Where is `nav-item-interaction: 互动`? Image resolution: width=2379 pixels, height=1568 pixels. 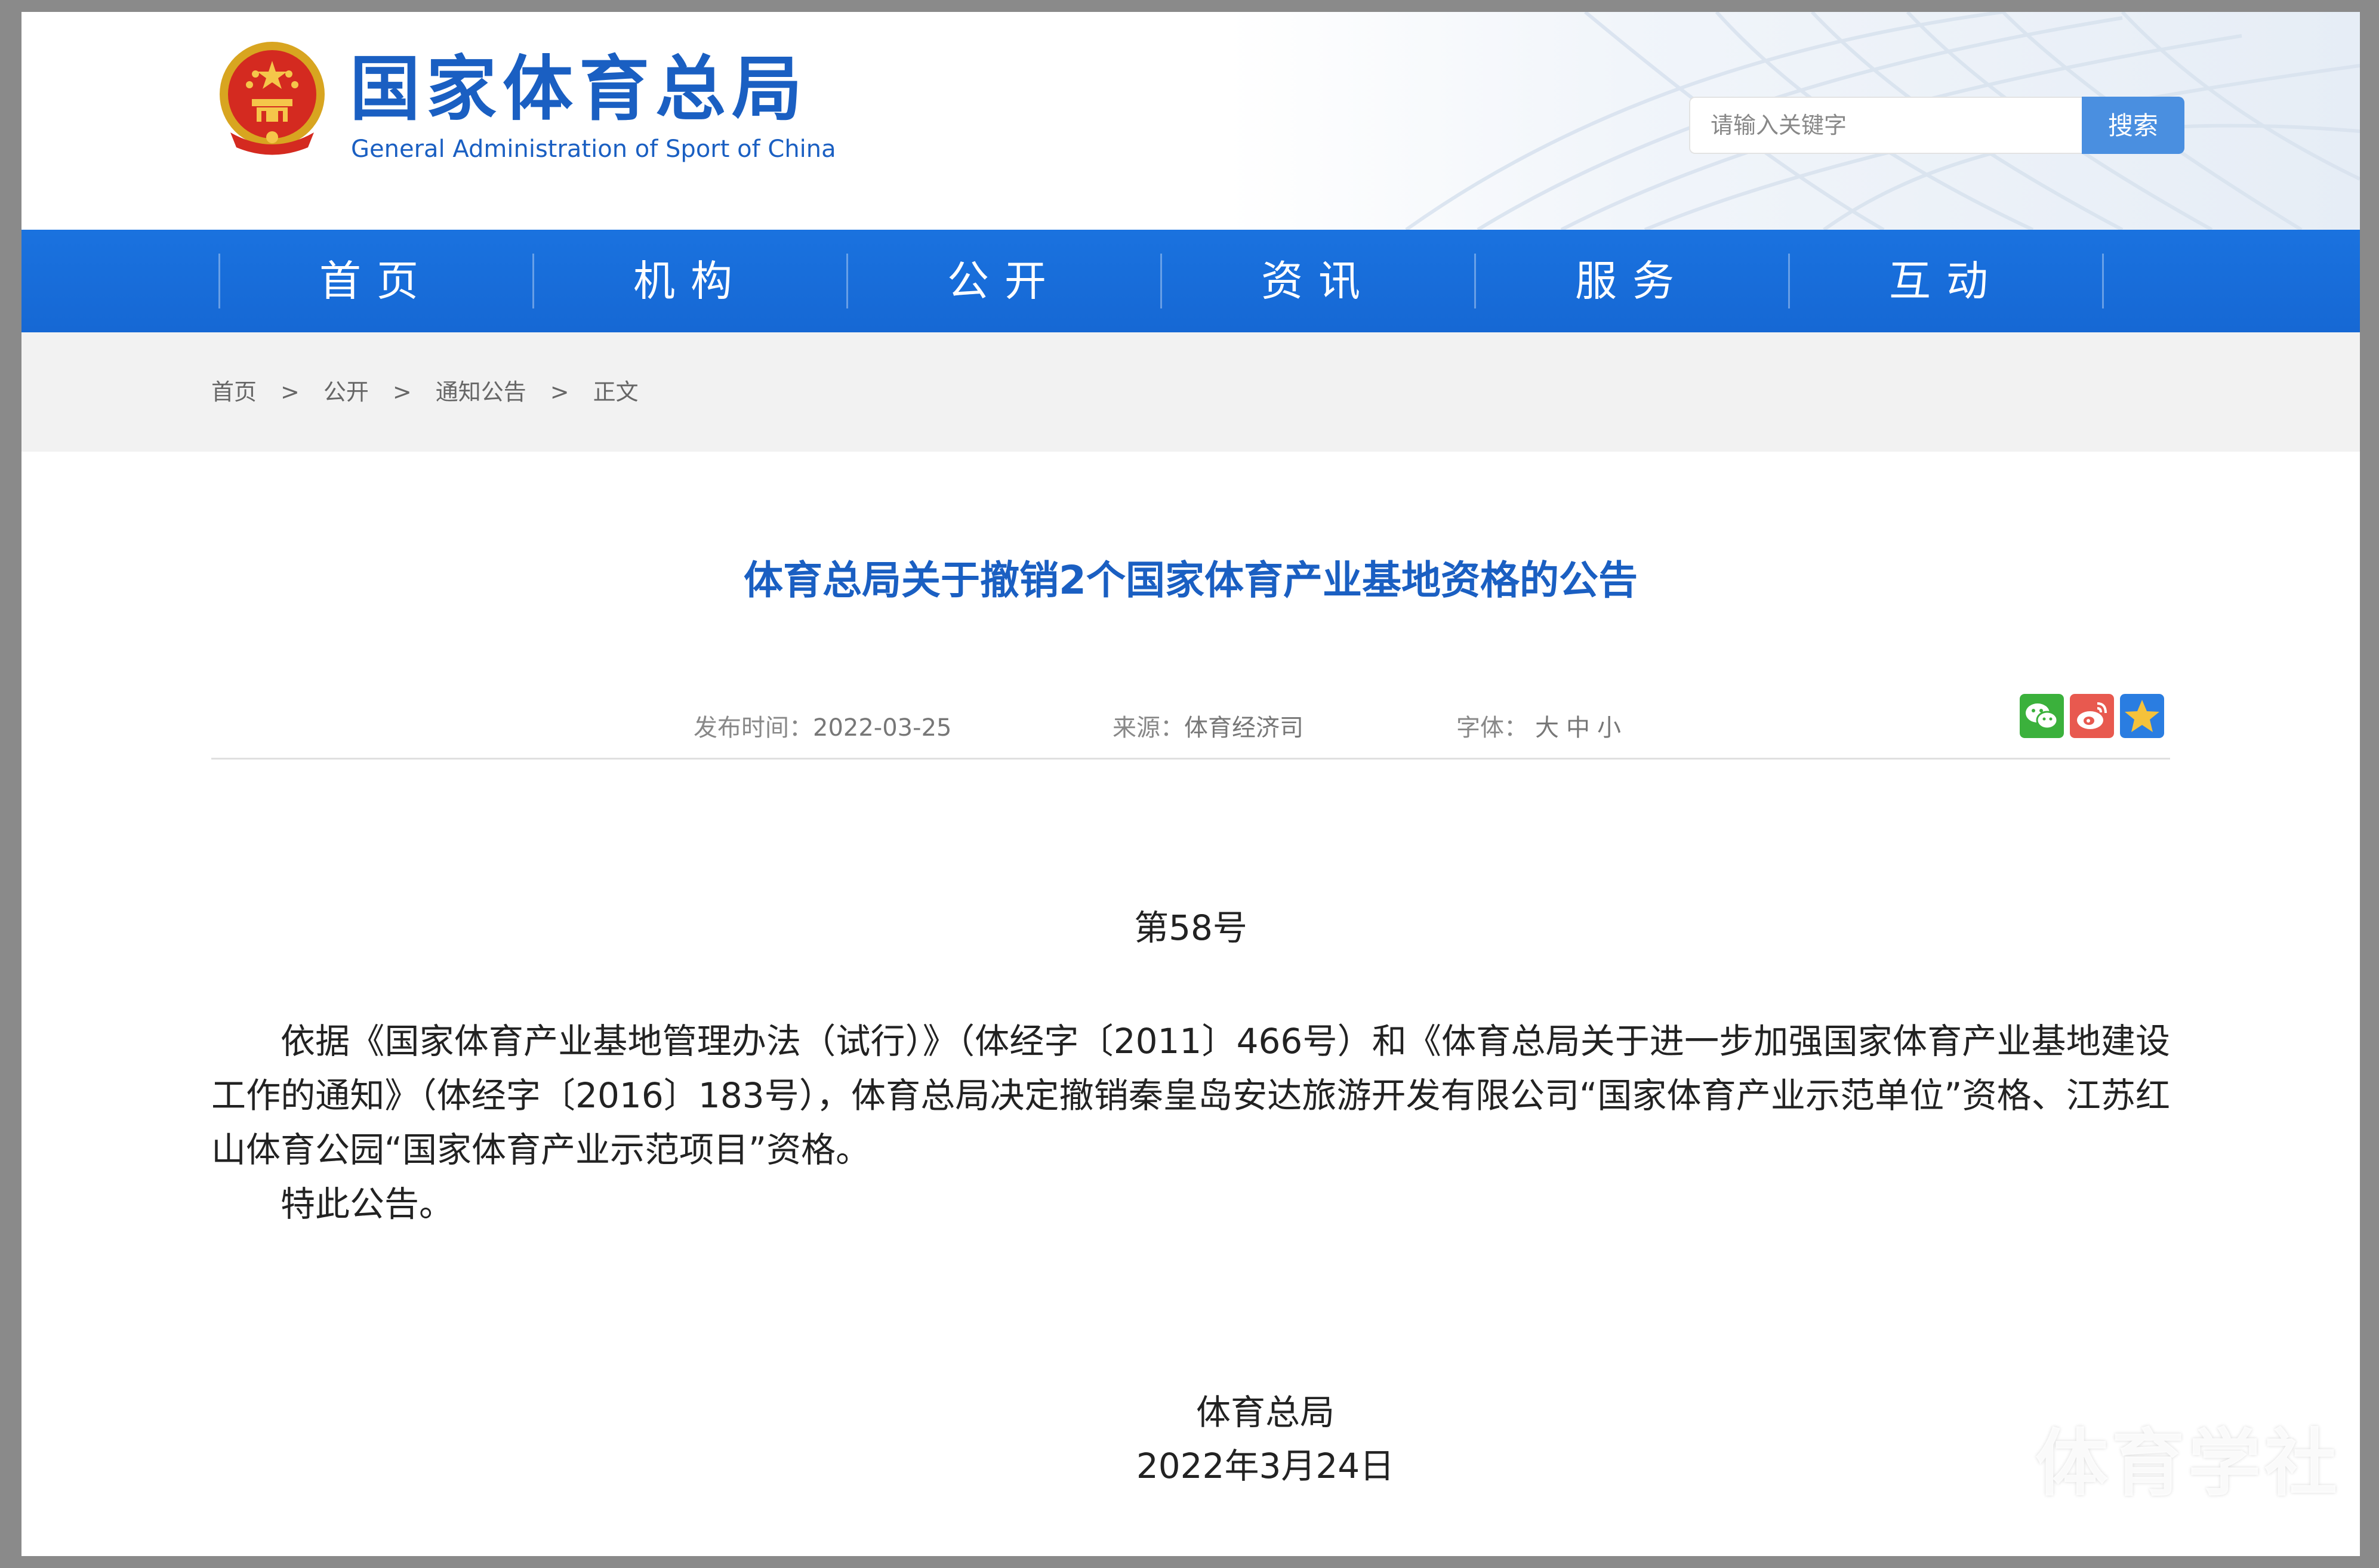 nav-item-interaction: 互动 is located at coordinates (1946, 281).